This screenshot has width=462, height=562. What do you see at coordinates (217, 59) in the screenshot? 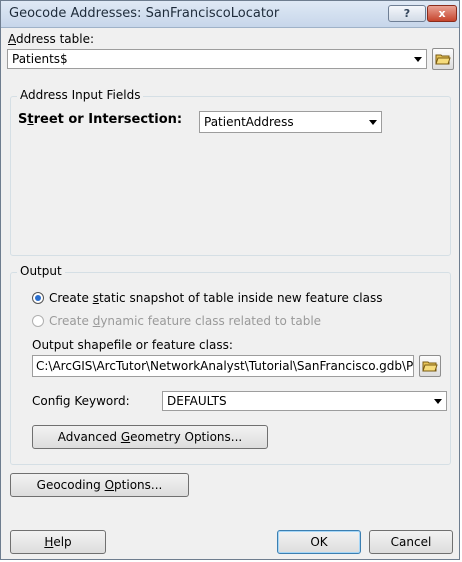
I see `address-table-dropdown: Patients$` at bounding box center [217, 59].